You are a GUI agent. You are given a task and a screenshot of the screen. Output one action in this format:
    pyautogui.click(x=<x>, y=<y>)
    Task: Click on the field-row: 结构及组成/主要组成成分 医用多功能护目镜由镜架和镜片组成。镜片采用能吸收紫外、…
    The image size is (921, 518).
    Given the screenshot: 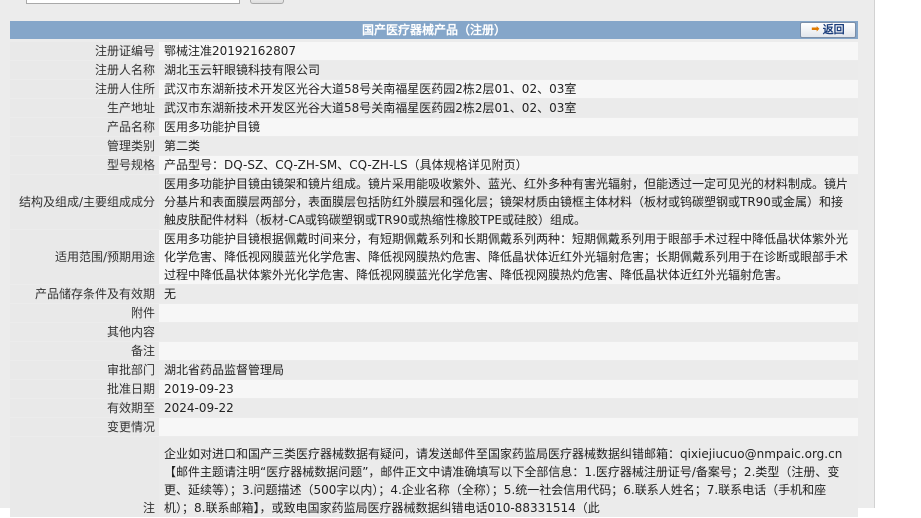 What is the action you would take?
    pyautogui.click(x=434, y=202)
    